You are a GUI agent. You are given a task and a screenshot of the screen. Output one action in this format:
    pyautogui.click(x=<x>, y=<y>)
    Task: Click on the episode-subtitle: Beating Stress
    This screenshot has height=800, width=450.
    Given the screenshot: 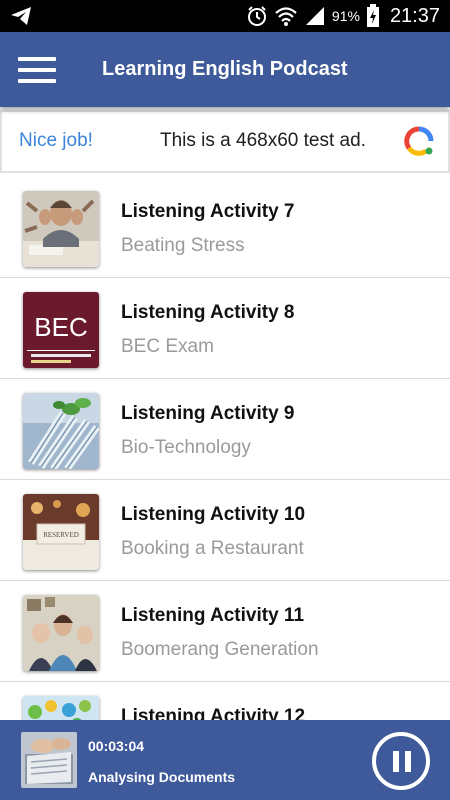 What is the action you would take?
    pyautogui.click(x=183, y=245)
    